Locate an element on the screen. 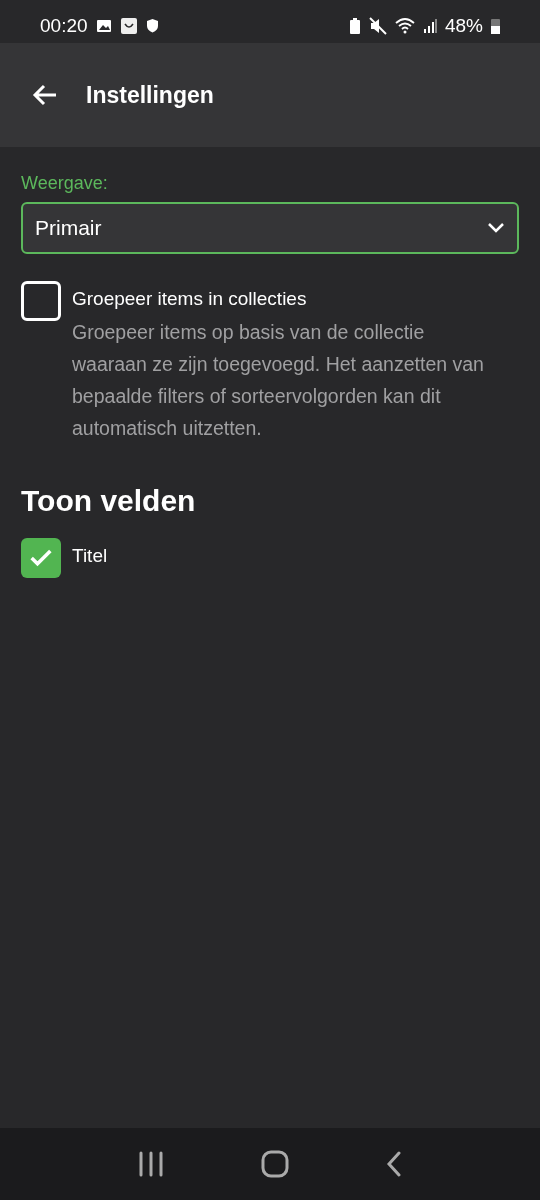 Image resolution: width=540 pixels, height=1200 pixels. back-arrow-icon is located at coordinates (45, 95).